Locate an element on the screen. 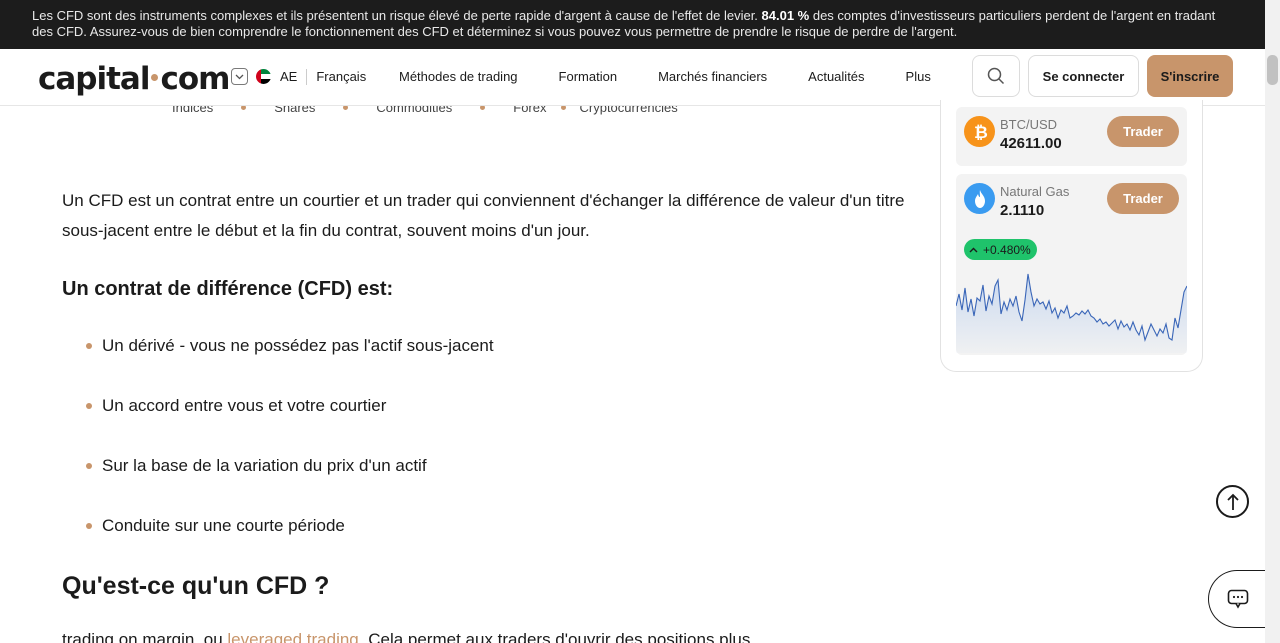 The width and height of the screenshot is (1280, 643). price-sparkline is located at coordinates (1071, 313).